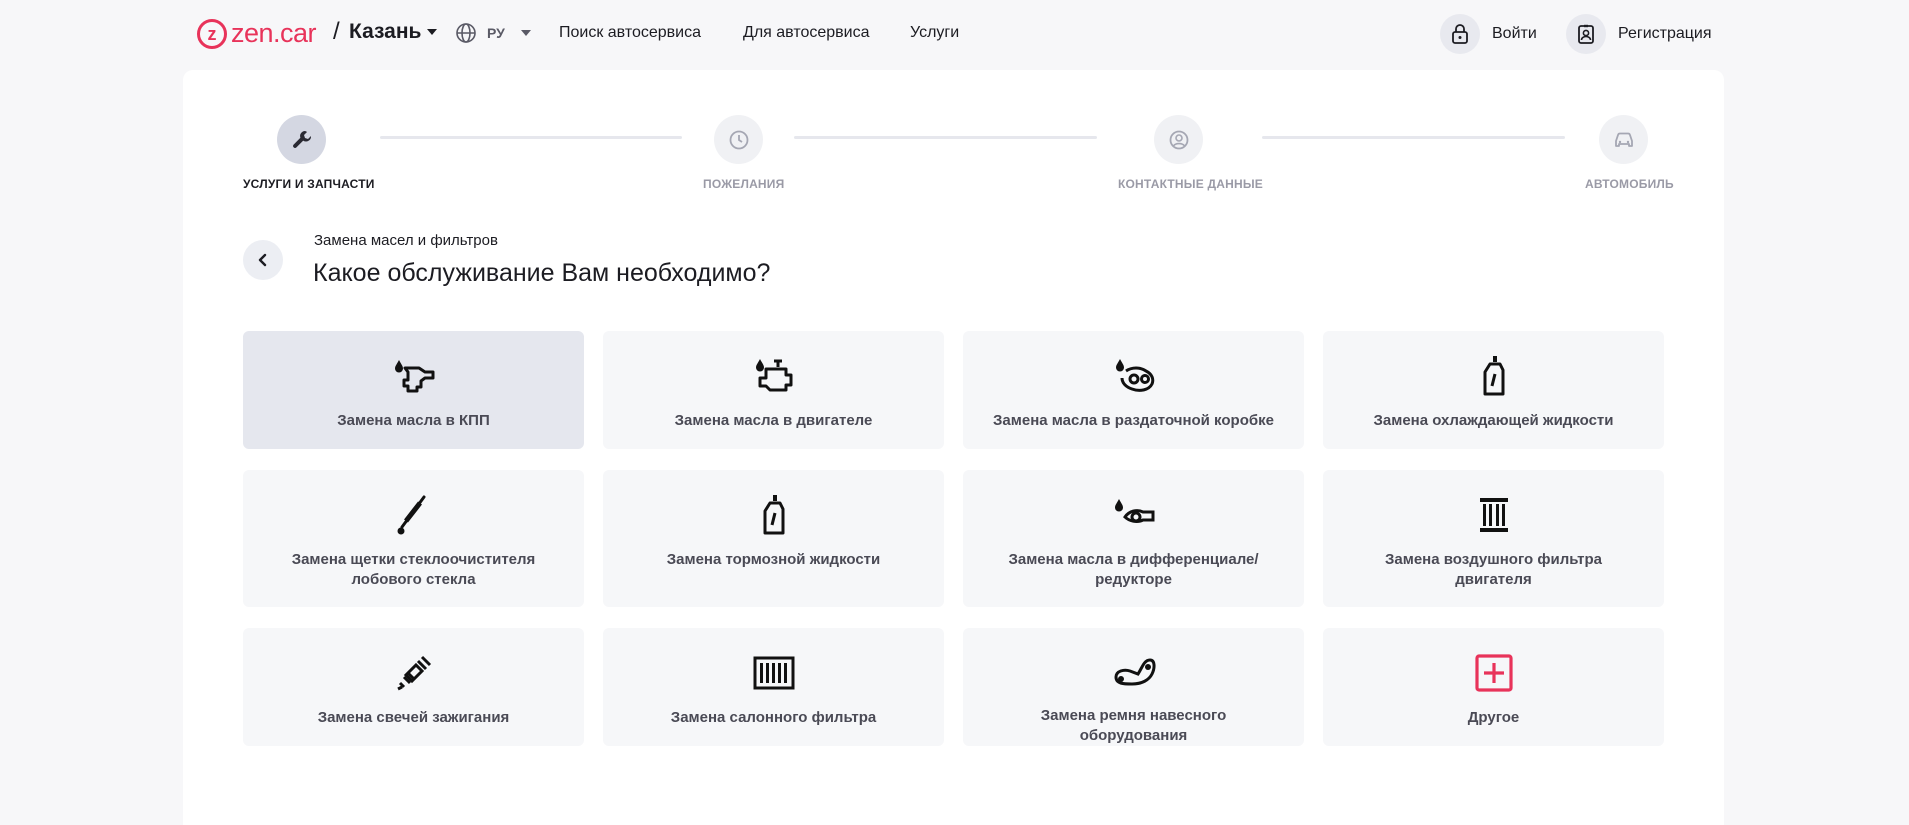 The width and height of the screenshot is (1909, 825). What do you see at coordinates (773, 559) in the screenshot?
I see `service-label: Замена тормозной жидкости` at bounding box center [773, 559].